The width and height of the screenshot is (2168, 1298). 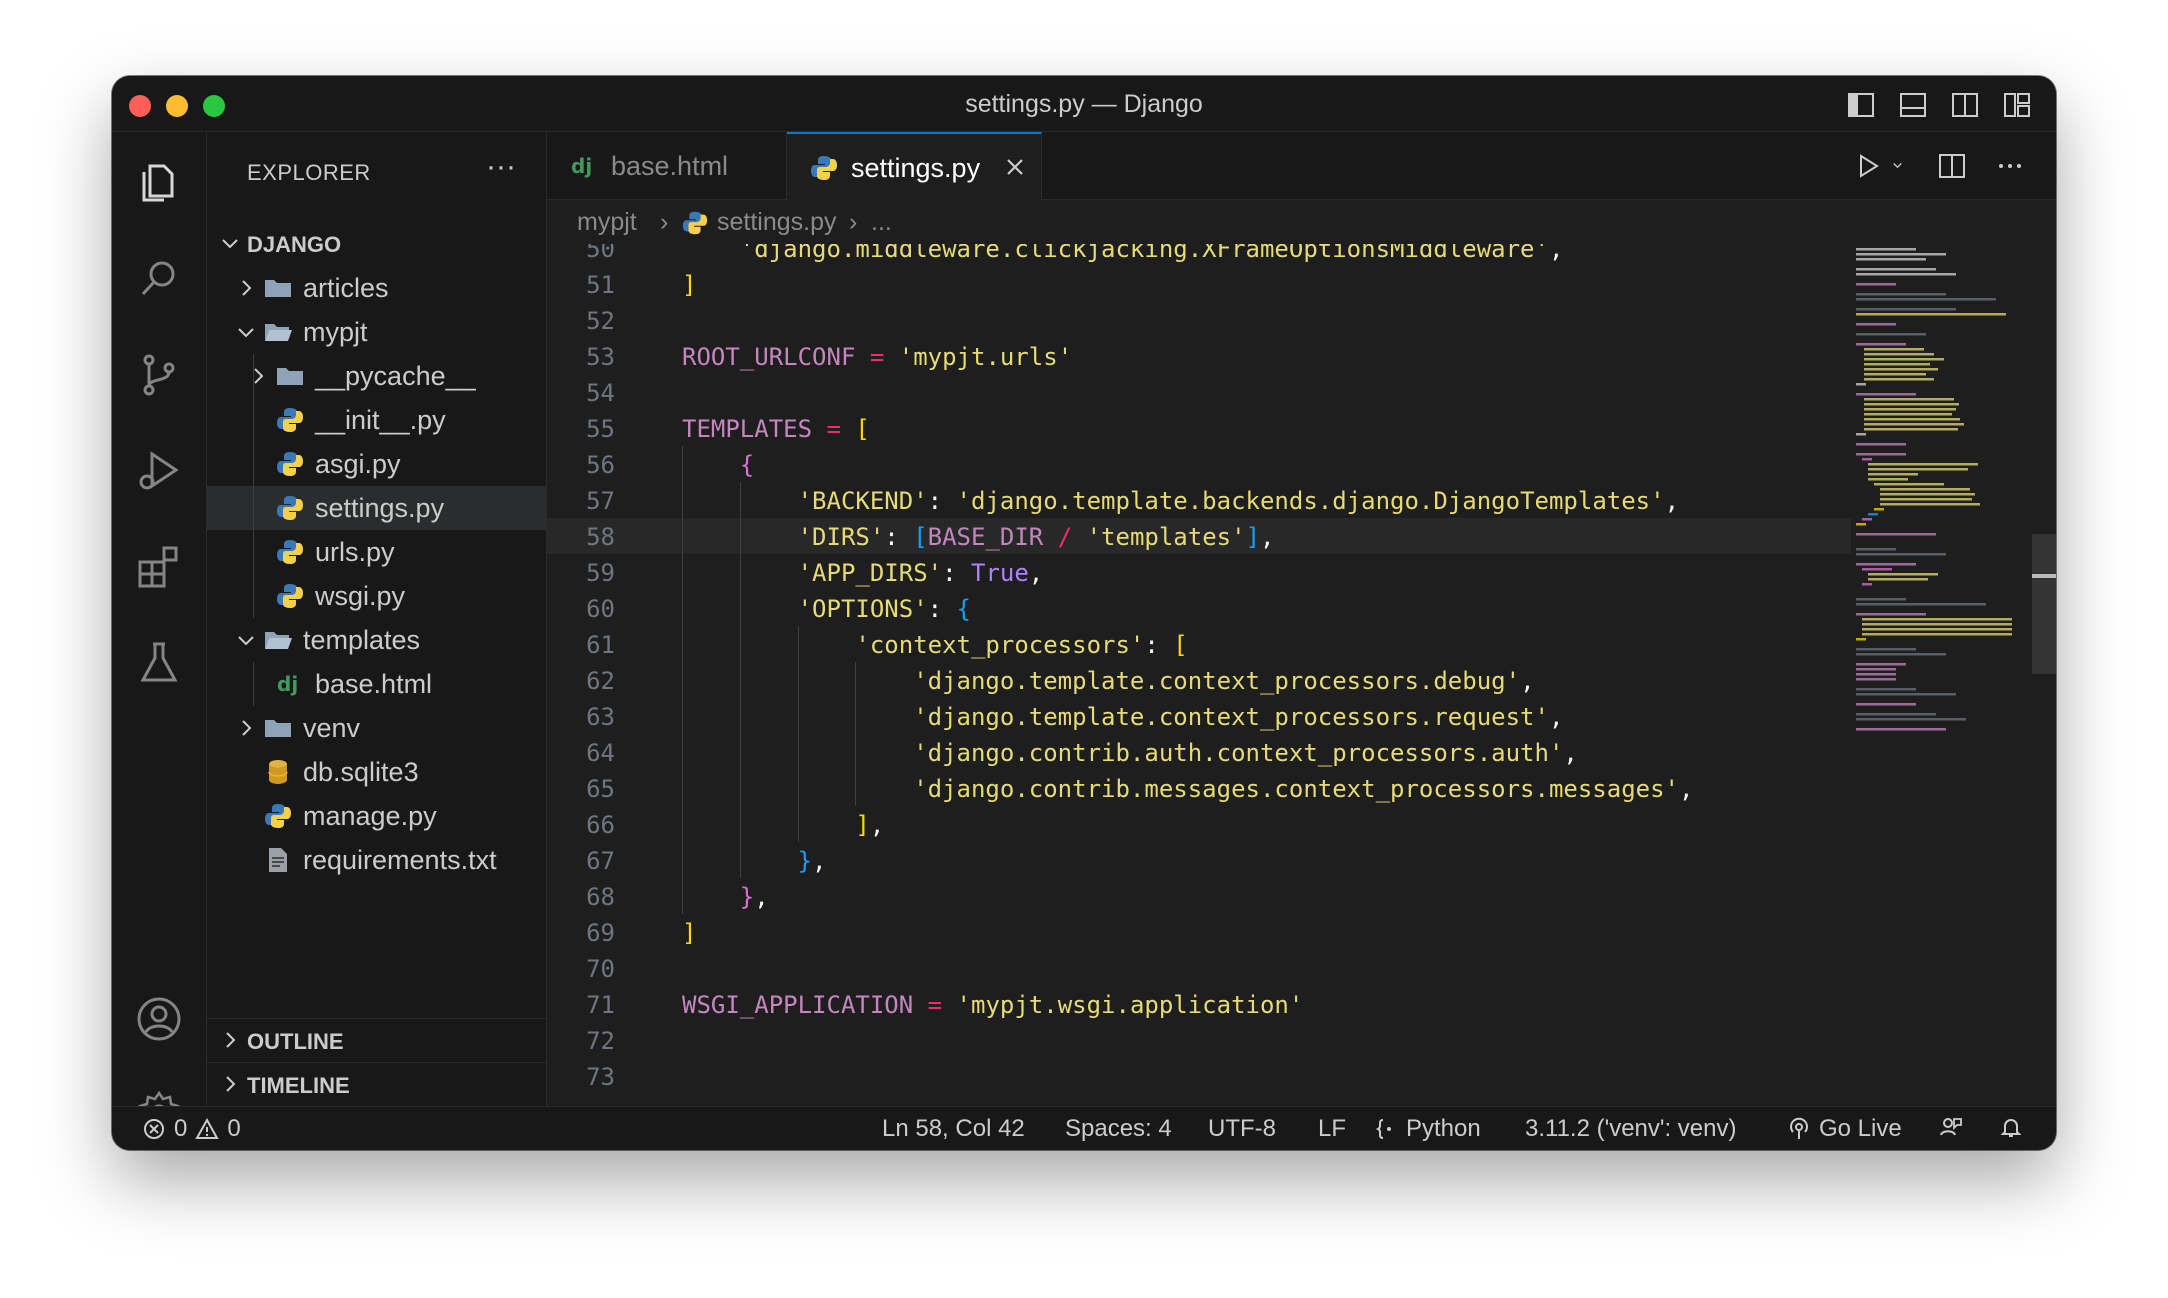 What do you see at coordinates (600, 285) in the screenshot?
I see `line-number: 51` at bounding box center [600, 285].